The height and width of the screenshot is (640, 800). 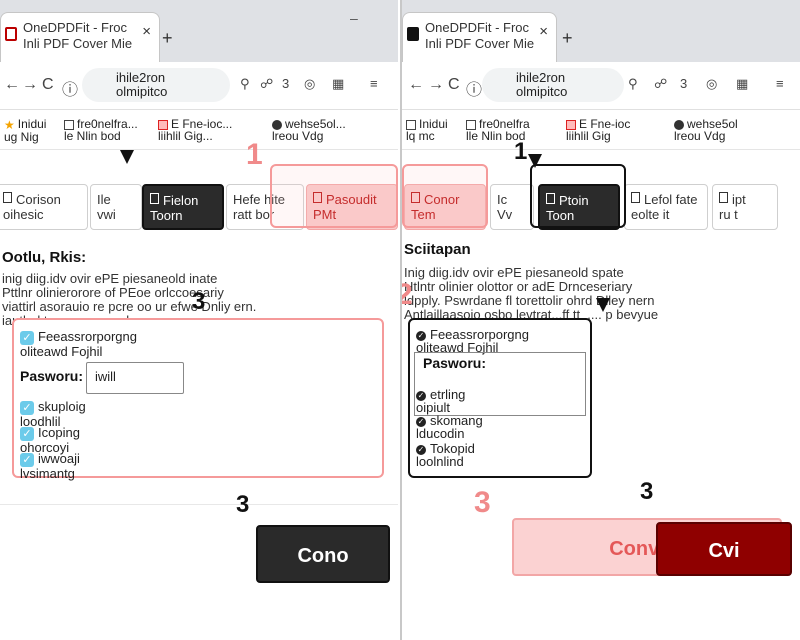 I want to click on password-input: iwill, so click(x=135, y=378).